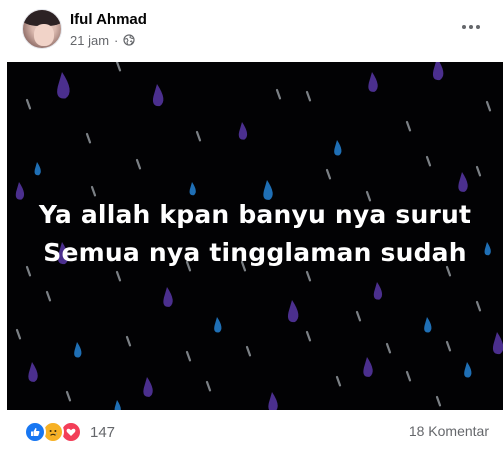  Describe the element at coordinates (44, 35) in the screenshot. I see `avatar-face` at that location.